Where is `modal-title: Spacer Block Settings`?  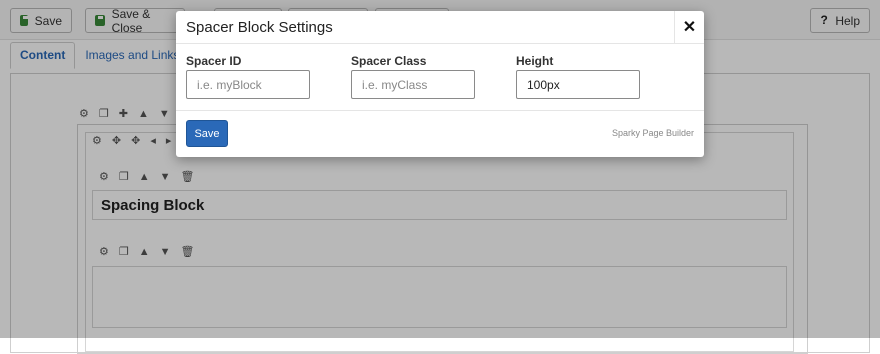
modal-title: Spacer Block Settings is located at coordinates (259, 27).